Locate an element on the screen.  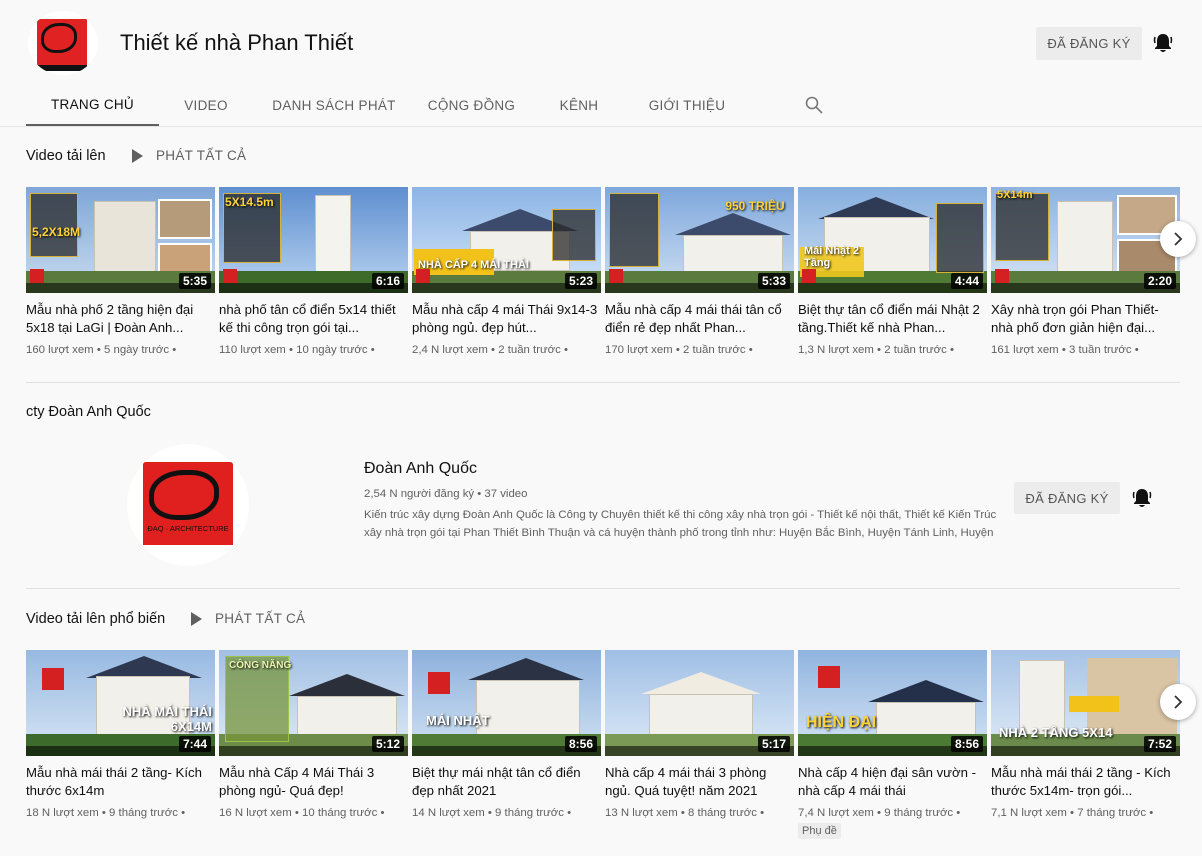
featured-subscribed-button: ĐÃ ĐĂNG KÝ is located at coordinates (1067, 498).